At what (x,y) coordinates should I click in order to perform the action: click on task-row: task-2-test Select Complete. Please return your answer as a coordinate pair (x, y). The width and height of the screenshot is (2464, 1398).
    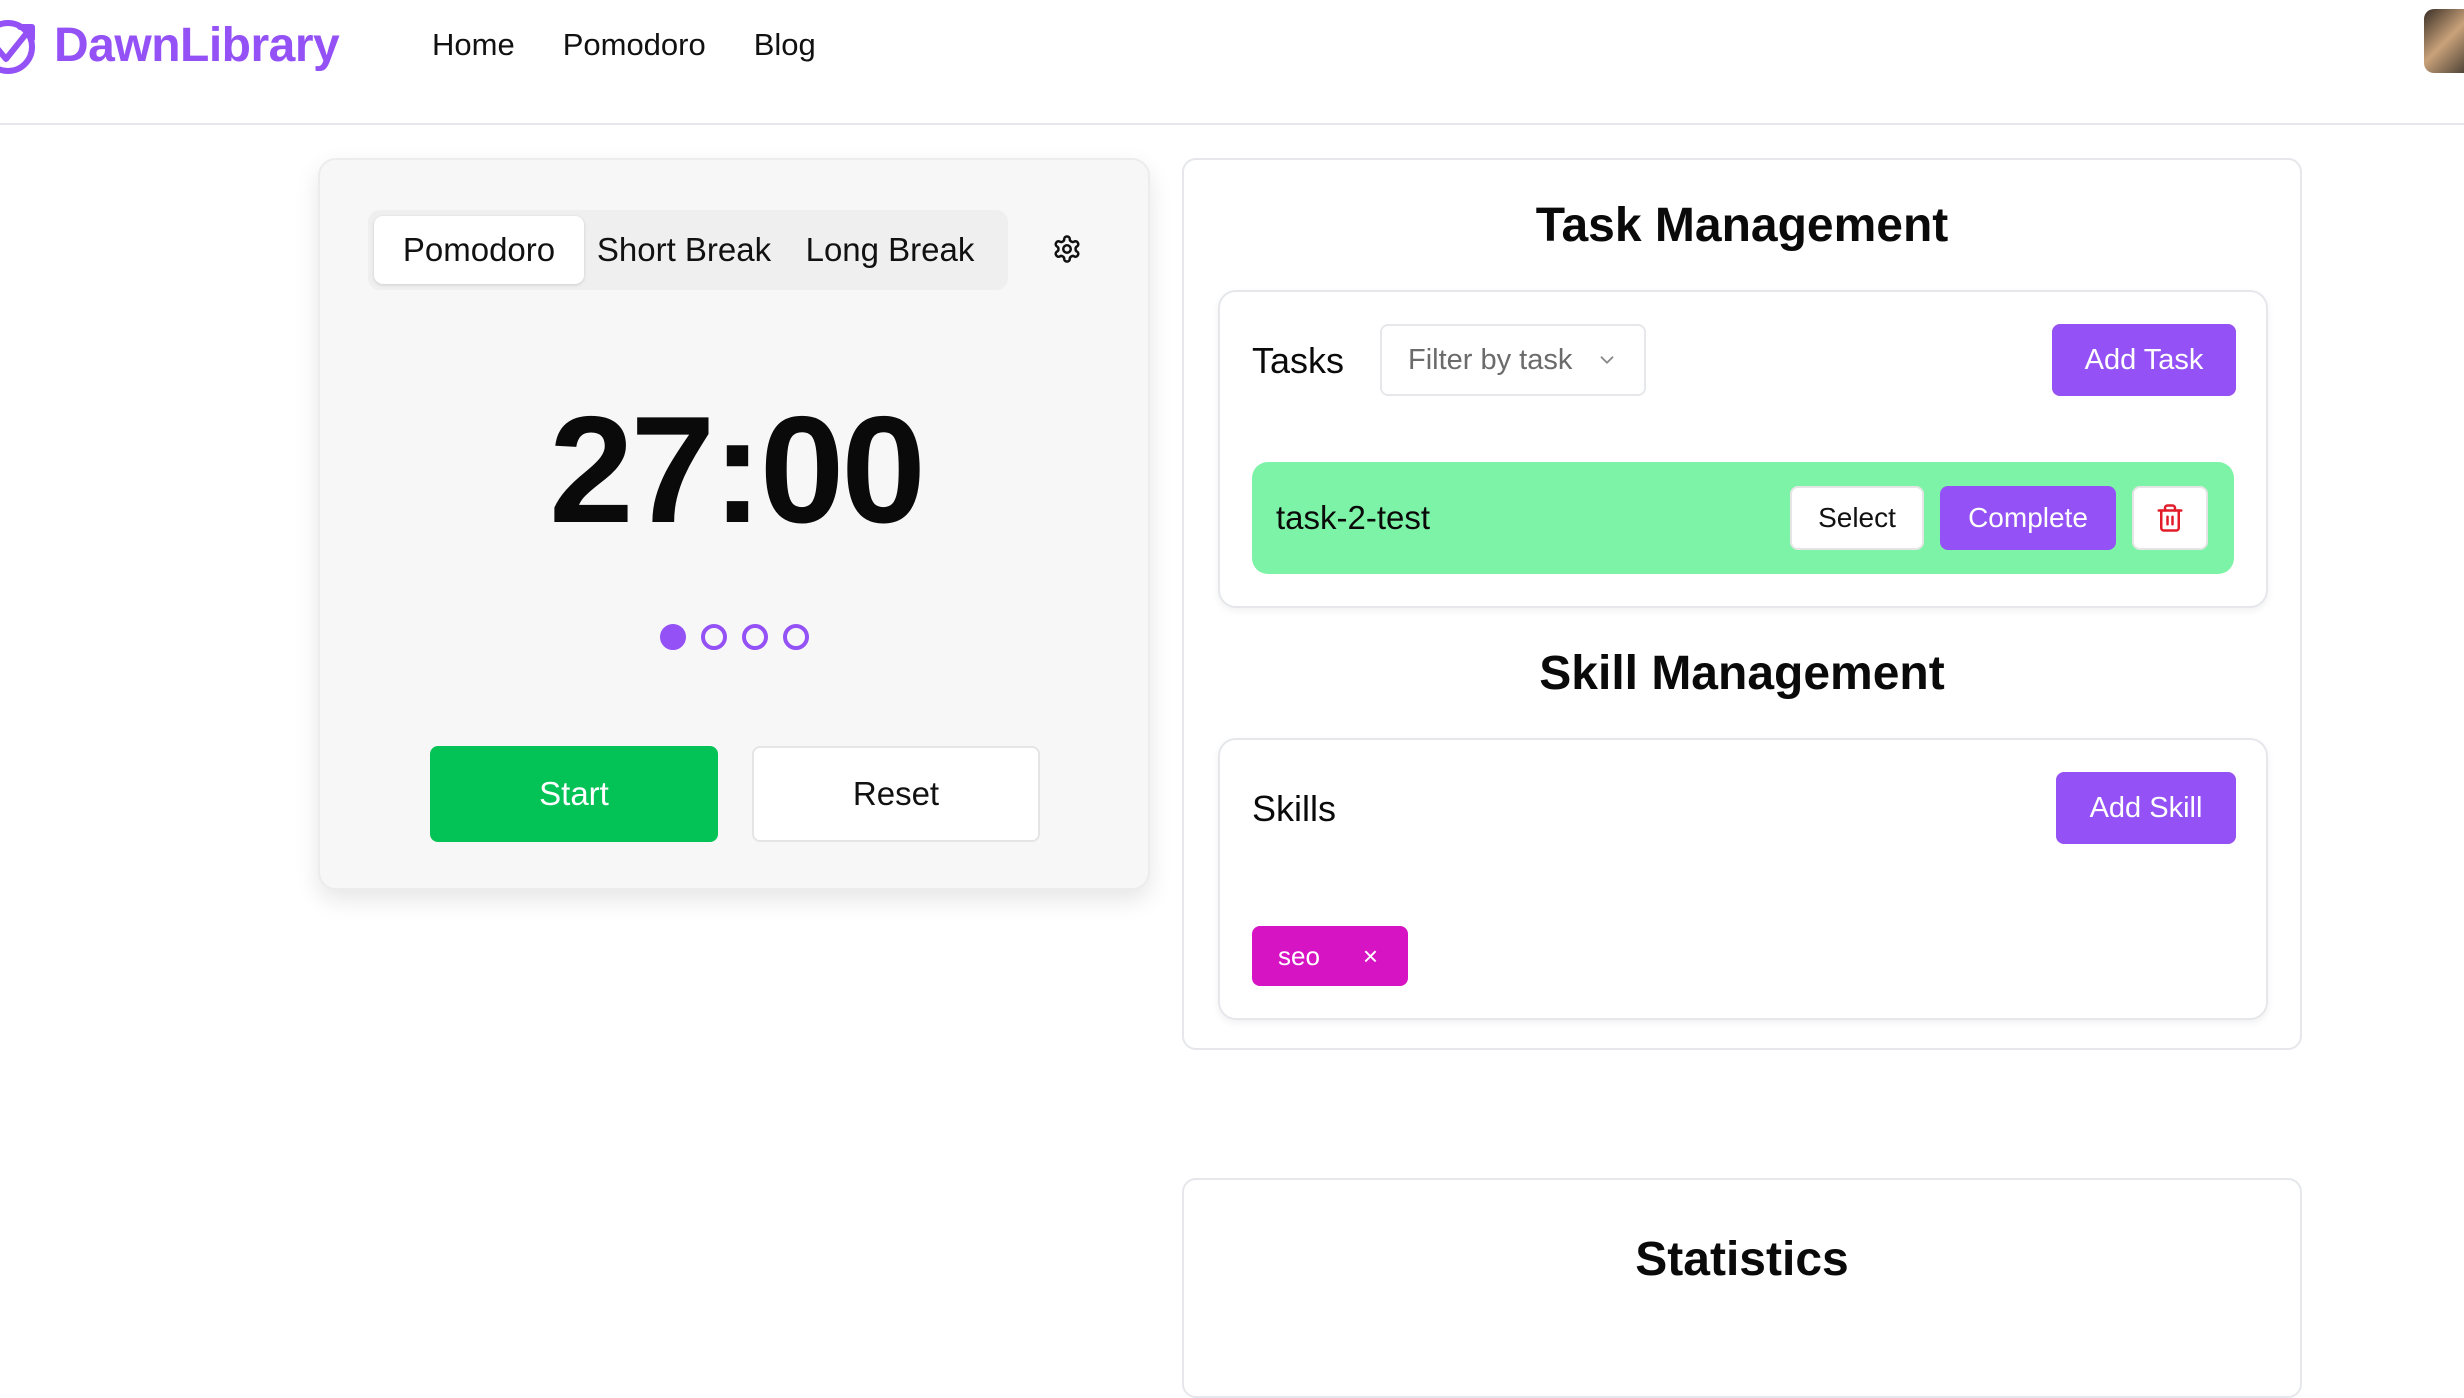
    Looking at the image, I should click on (1743, 518).